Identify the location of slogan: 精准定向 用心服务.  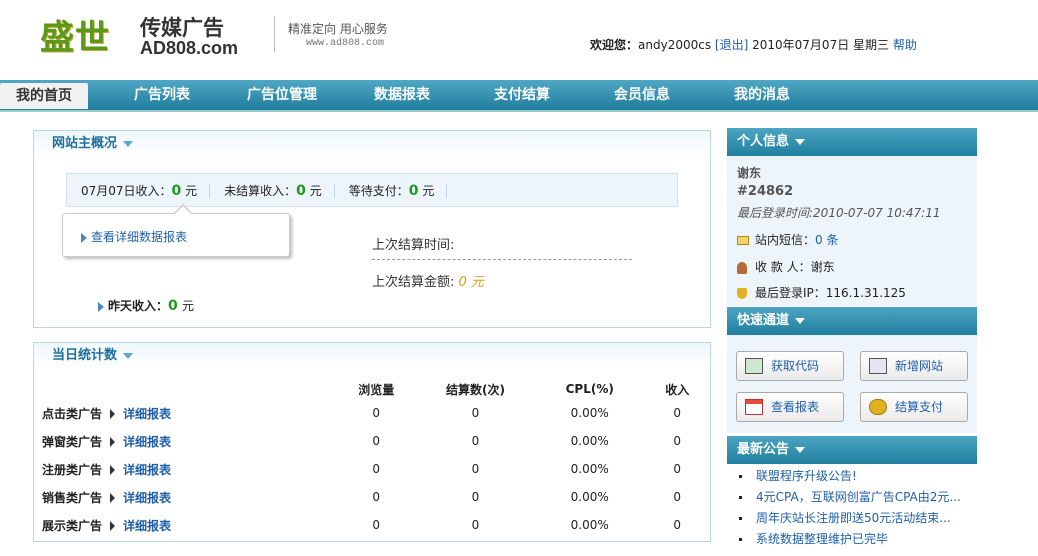
(338, 29).